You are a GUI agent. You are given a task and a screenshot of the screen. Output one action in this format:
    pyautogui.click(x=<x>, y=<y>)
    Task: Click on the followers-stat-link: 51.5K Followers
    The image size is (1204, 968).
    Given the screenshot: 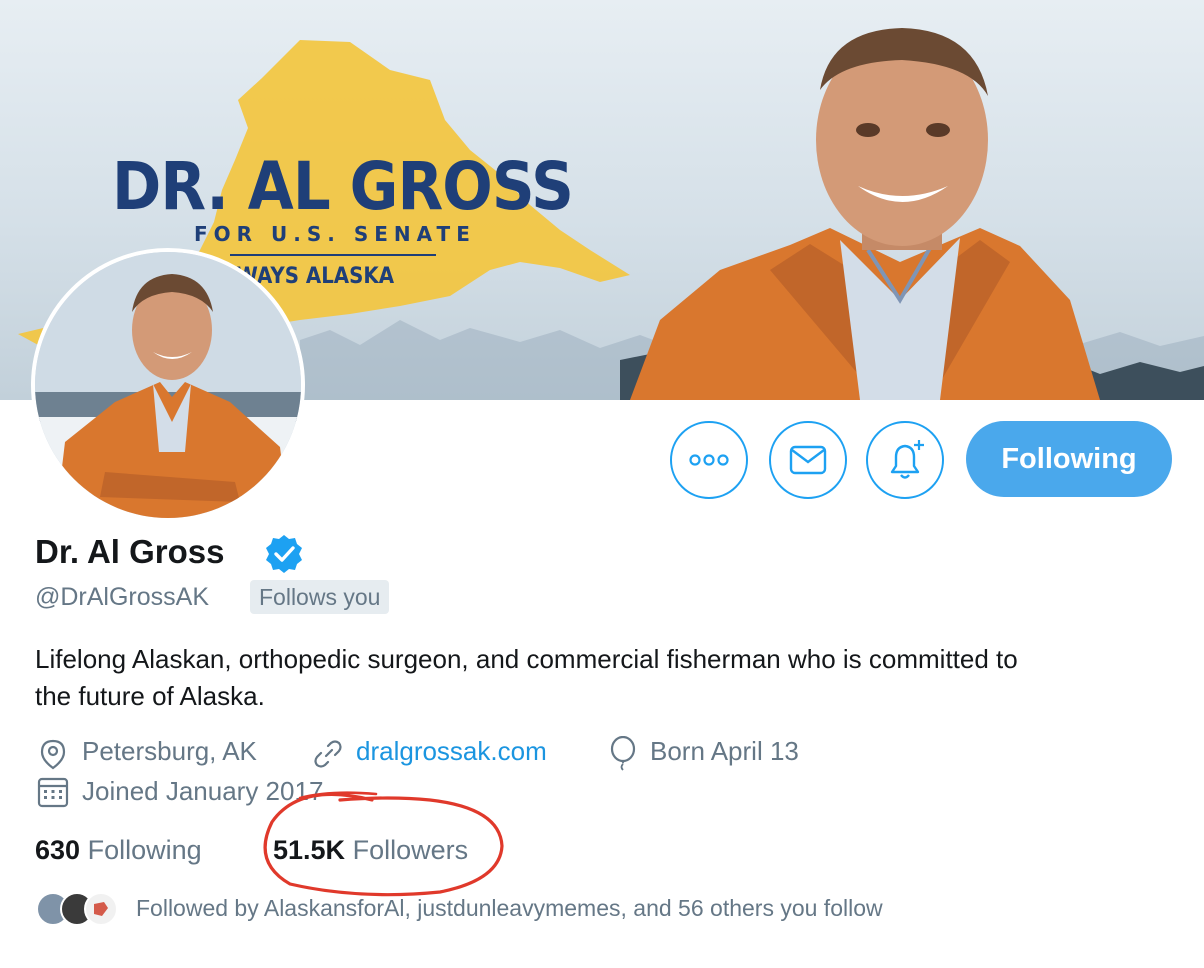 What is the action you would take?
    pyautogui.click(x=370, y=850)
    